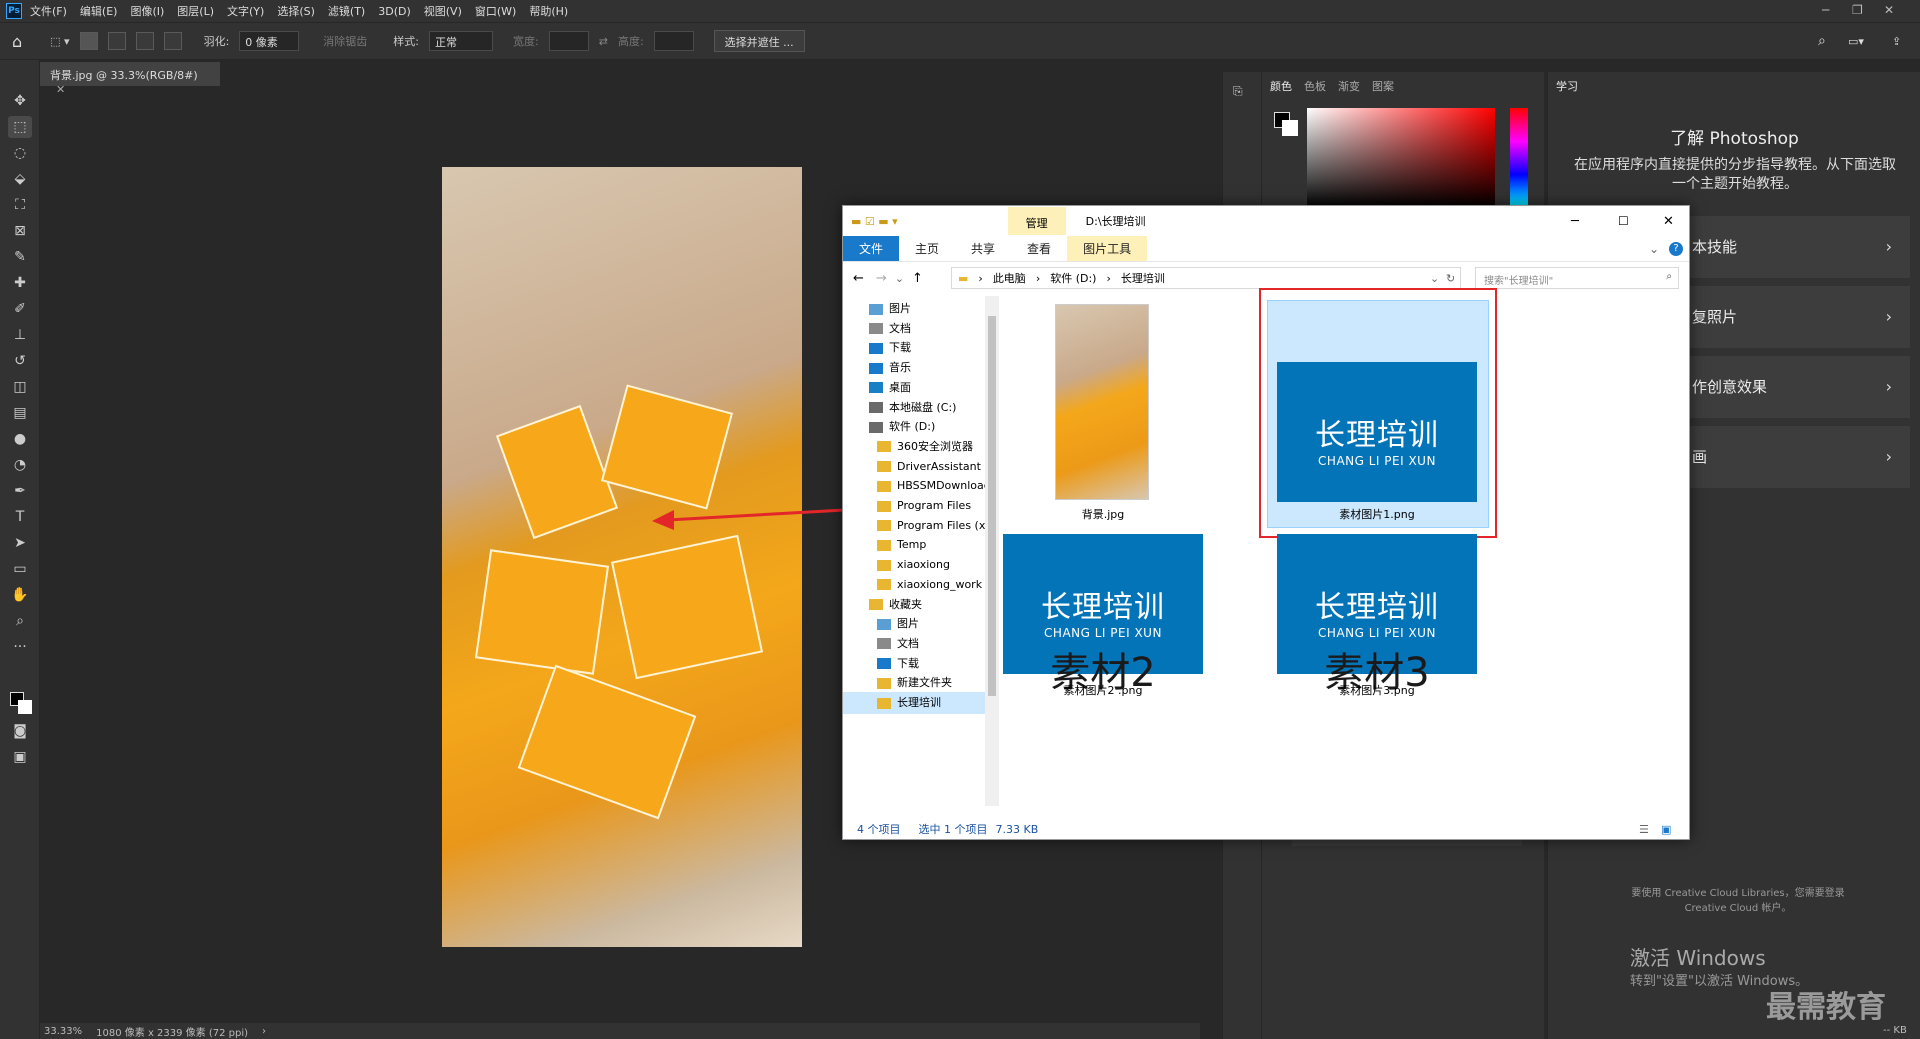 The image size is (1920, 1039). Describe the element at coordinates (1654, 249) in the screenshot. I see `ribbon-expand-icon: ⌄` at that location.